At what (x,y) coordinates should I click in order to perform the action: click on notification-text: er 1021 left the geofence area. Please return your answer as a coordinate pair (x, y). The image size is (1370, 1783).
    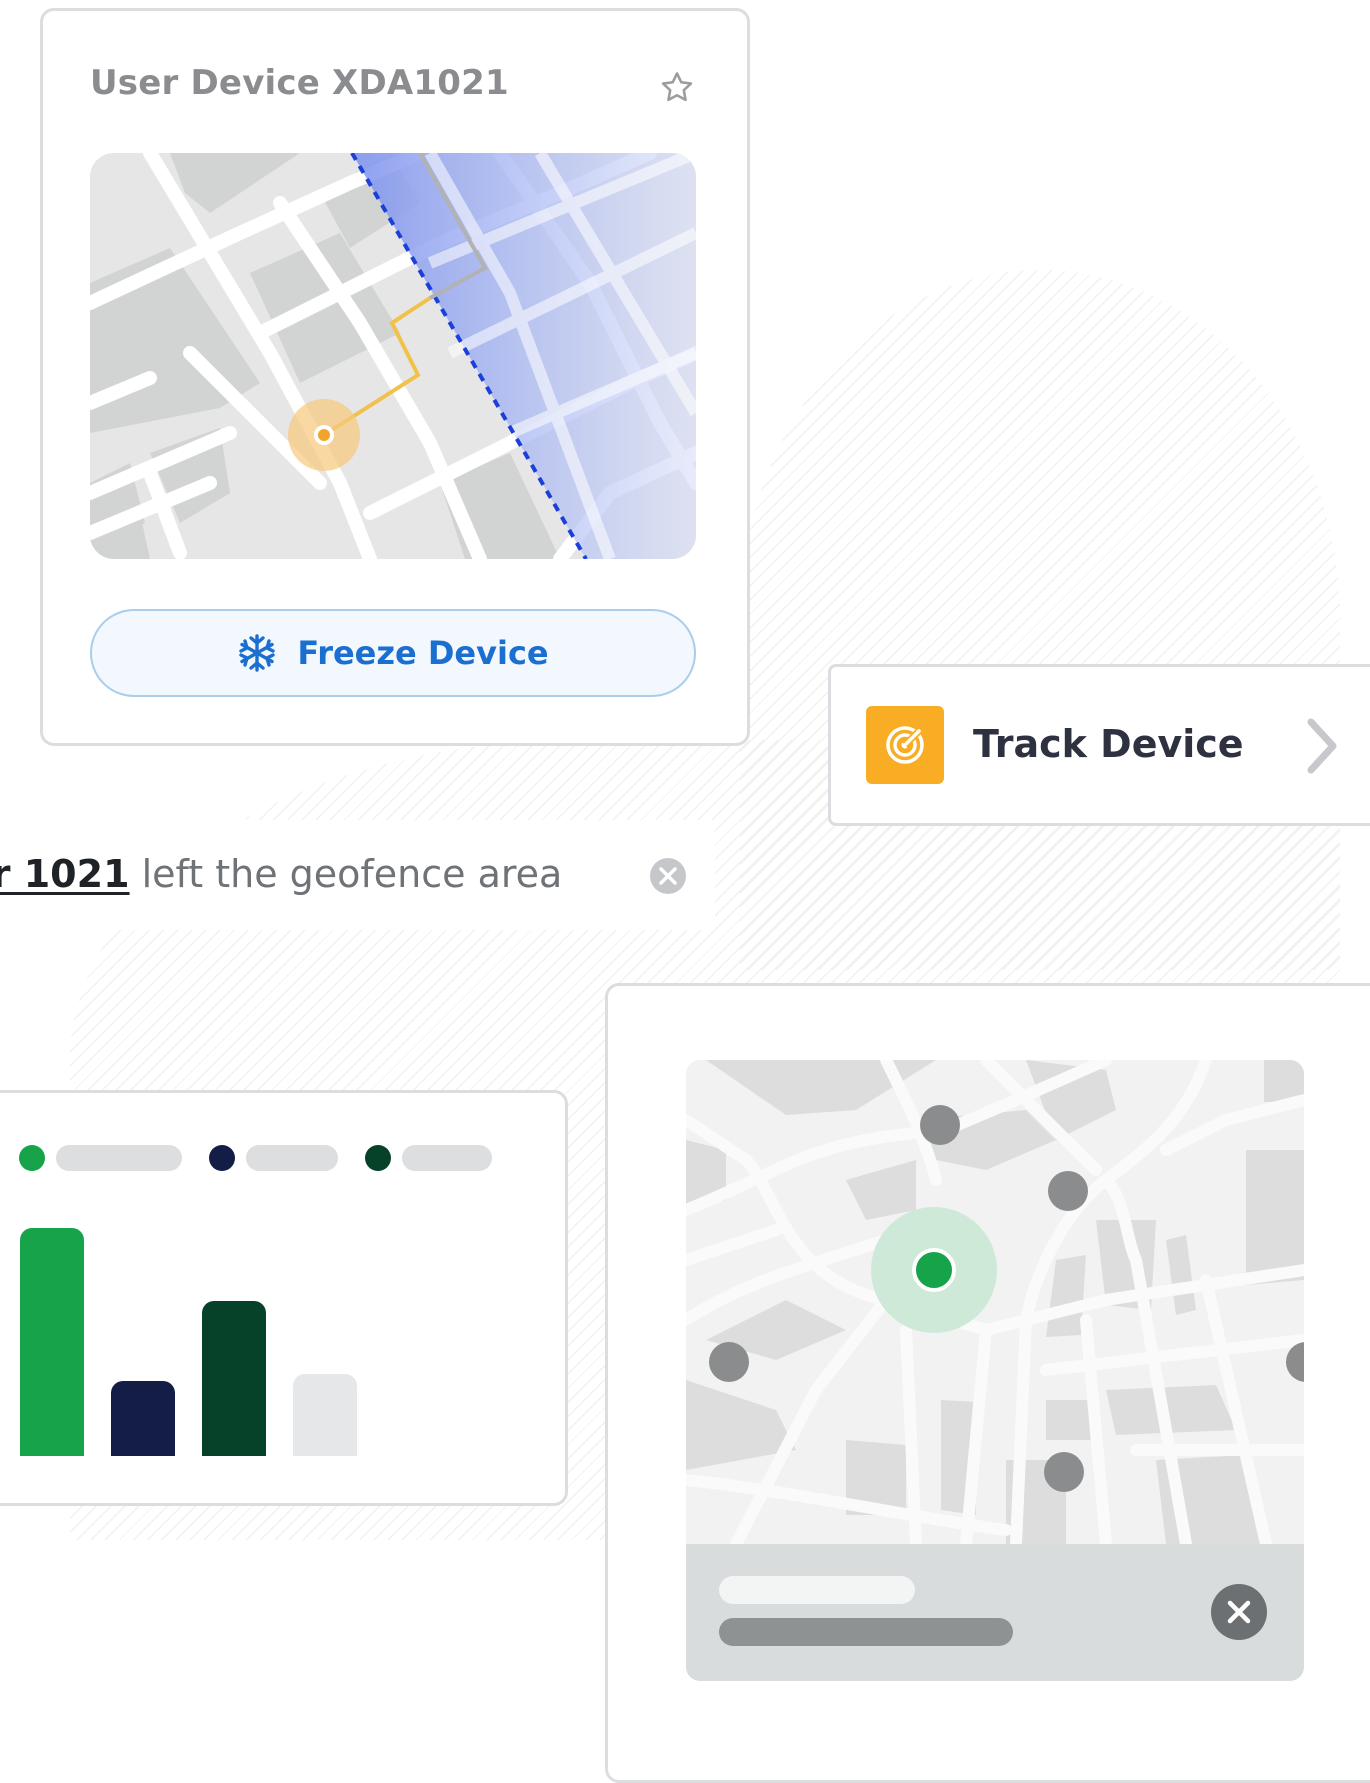
    Looking at the image, I should click on (281, 874).